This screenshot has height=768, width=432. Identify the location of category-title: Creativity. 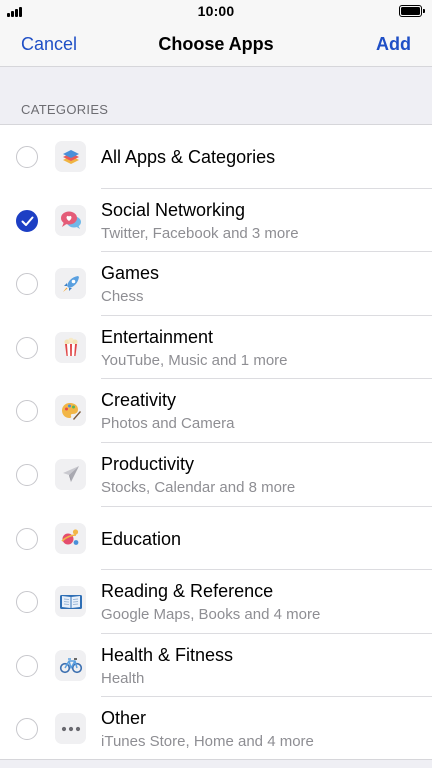
(139, 400).